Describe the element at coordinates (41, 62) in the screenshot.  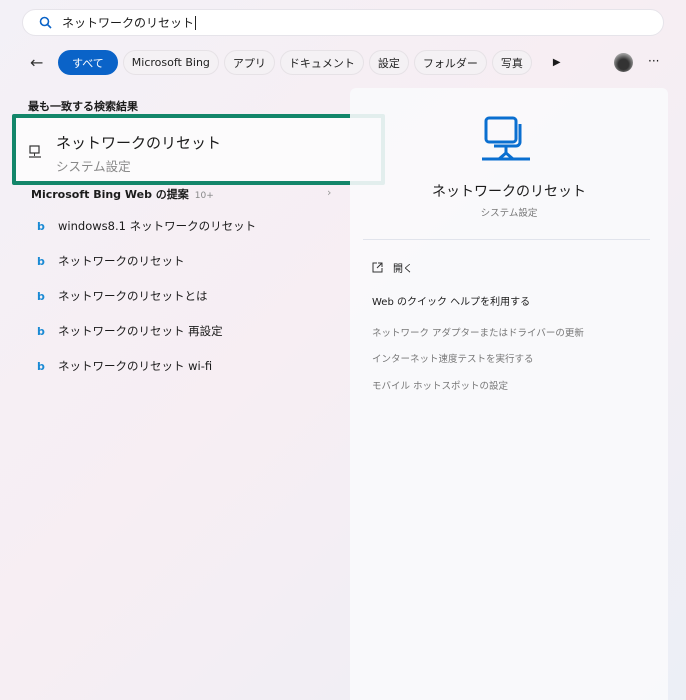
I see `back-arrow-icon: ←` at that location.